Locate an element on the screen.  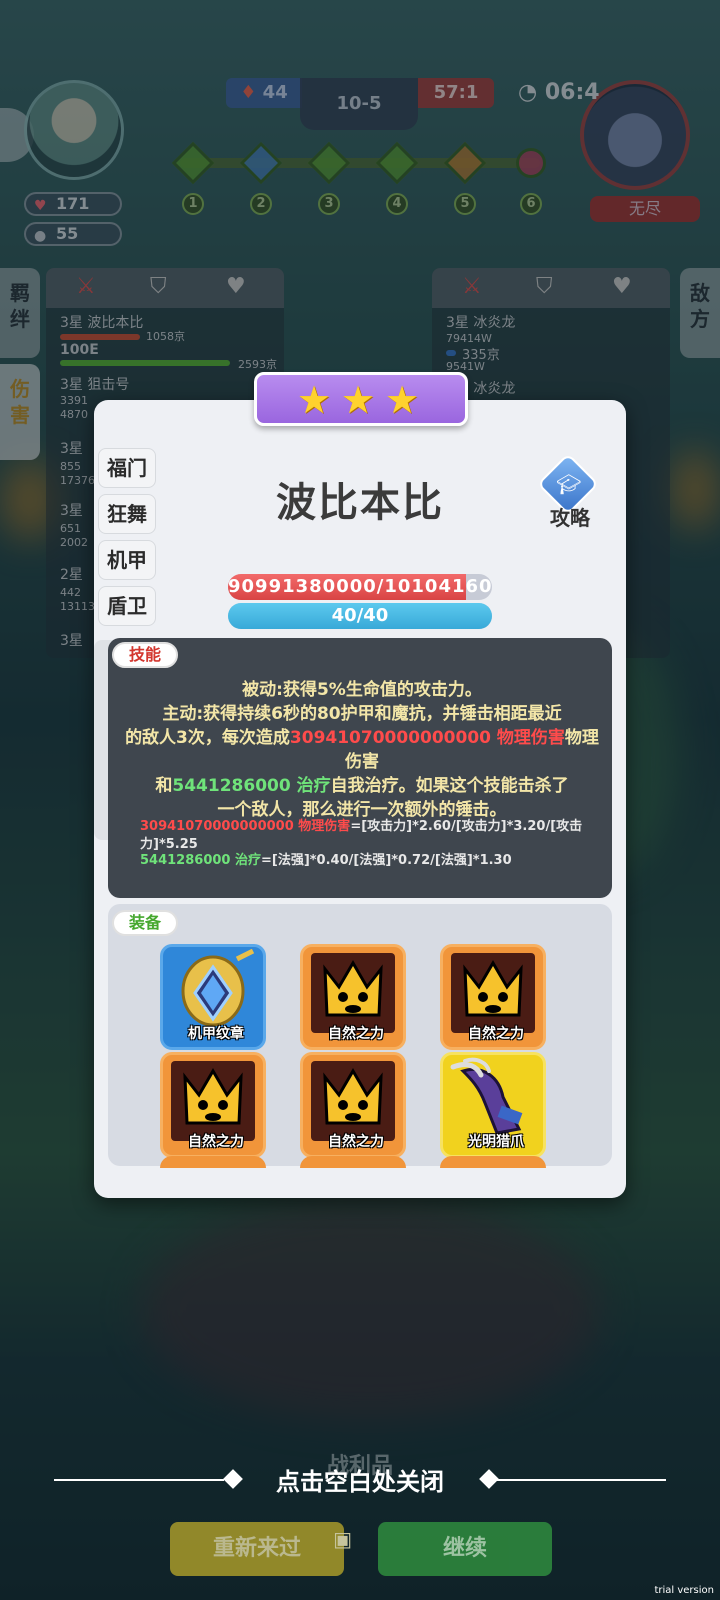
skill-active-line: 主动:获得持续6秒的80护甲和魔抗，并锤击相距最近 is located at coordinates (362, 714).